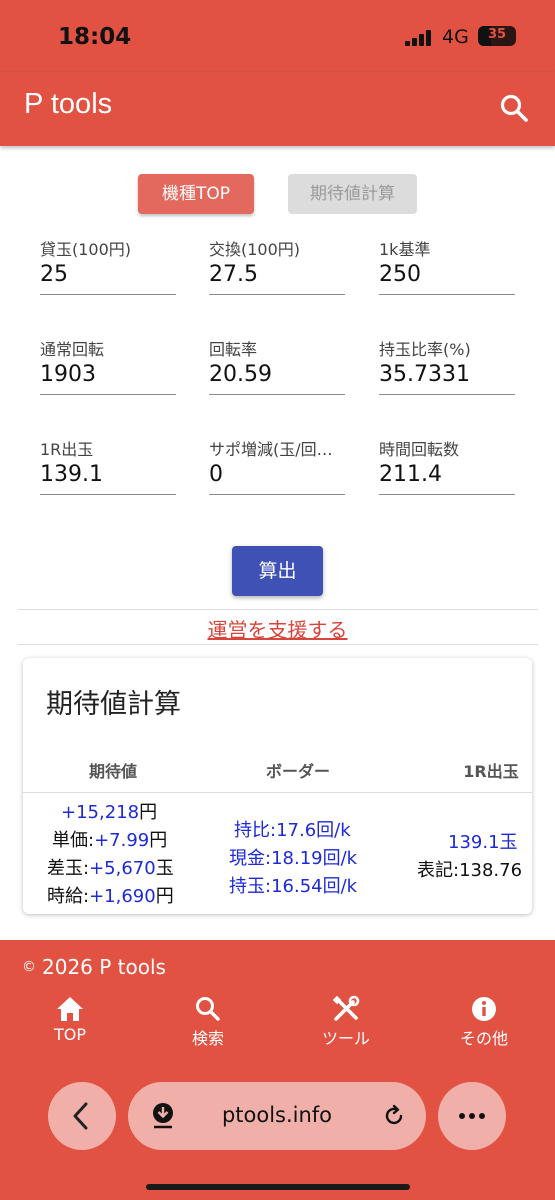 This screenshot has width=555, height=1200. I want to click on field-normal-spins: 通常回転 1903, so click(108, 369).